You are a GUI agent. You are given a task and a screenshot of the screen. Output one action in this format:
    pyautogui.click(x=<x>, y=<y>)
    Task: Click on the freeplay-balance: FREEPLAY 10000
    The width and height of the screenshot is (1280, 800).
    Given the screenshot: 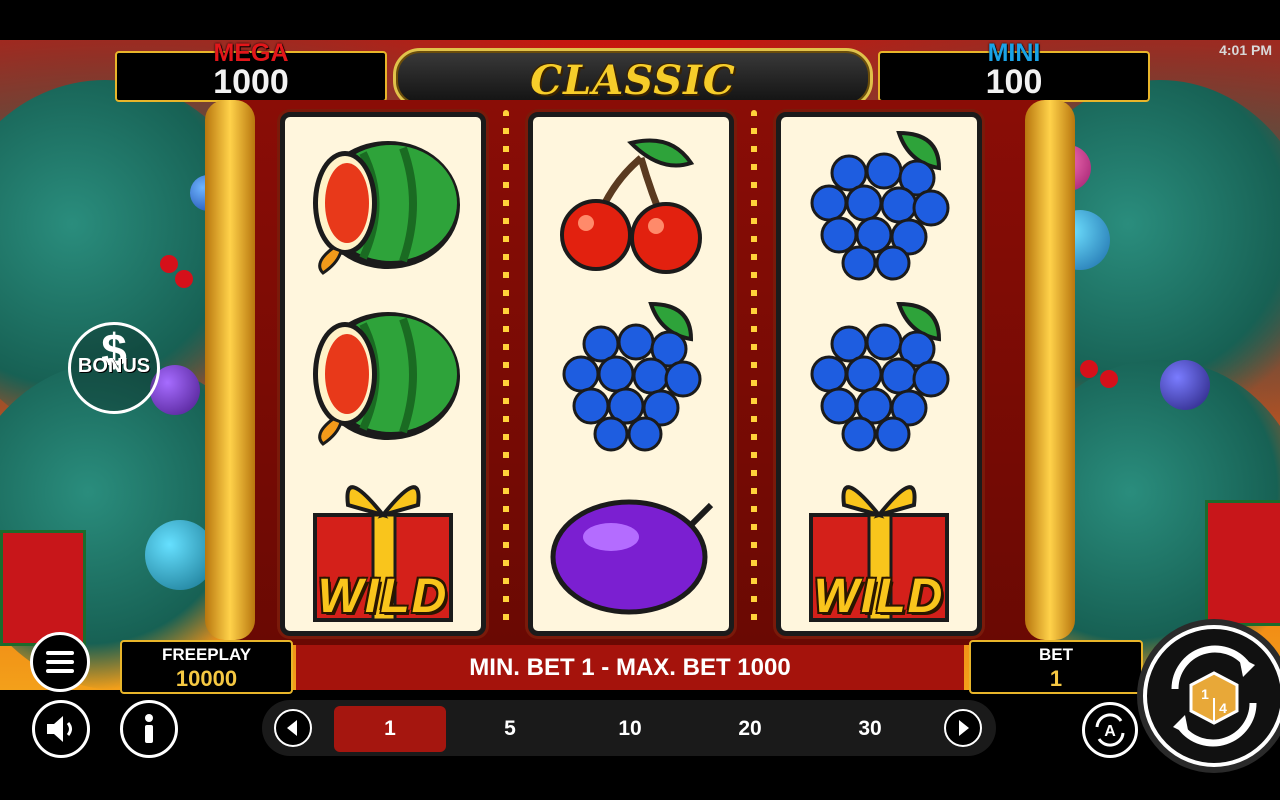 What is the action you would take?
    pyautogui.click(x=206, y=667)
    